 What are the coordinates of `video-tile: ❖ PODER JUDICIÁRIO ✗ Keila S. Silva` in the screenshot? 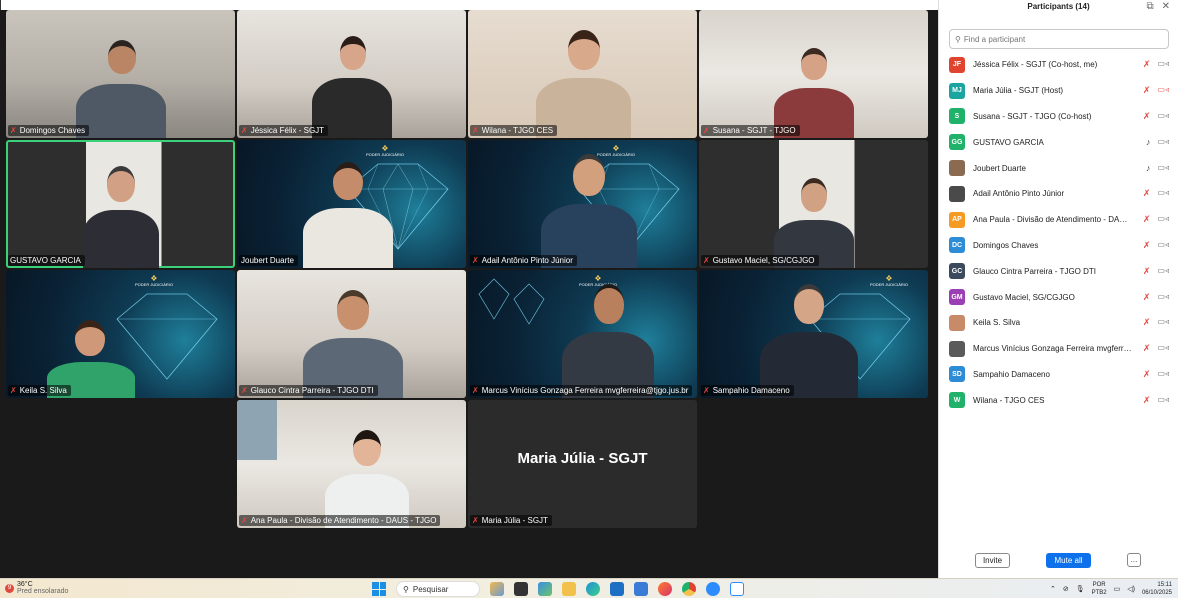 It's located at (120, 334).